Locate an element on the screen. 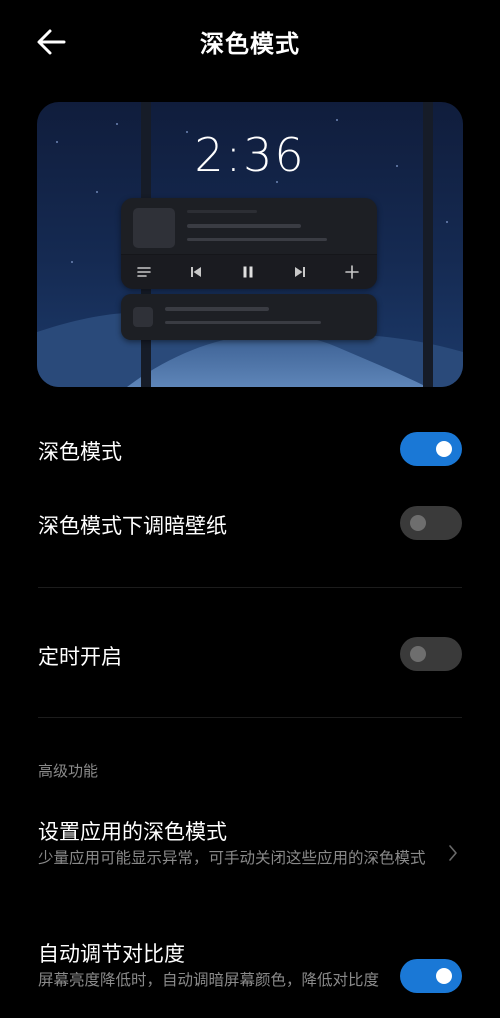 The width and height of the screenshot is (500, 1018). dark-mode-toggle is located at coordinates (431, 449).